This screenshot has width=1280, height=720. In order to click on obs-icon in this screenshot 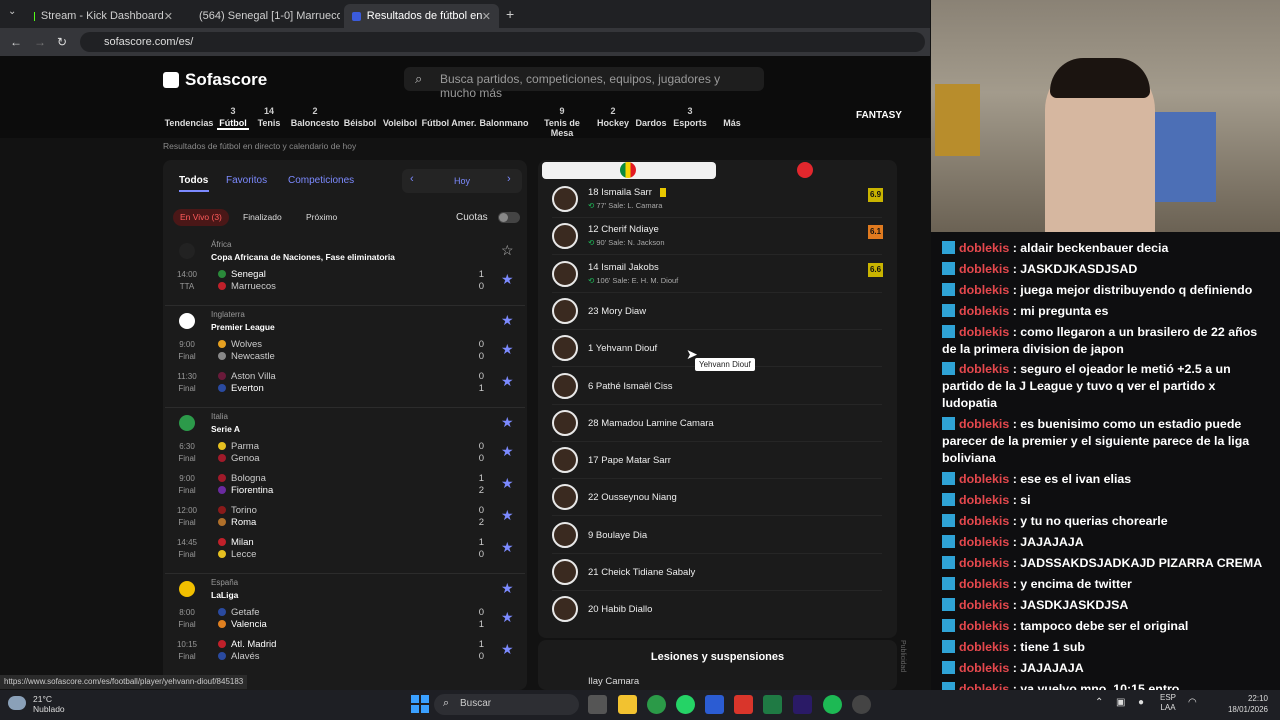, I will do `click(861, 704)`.